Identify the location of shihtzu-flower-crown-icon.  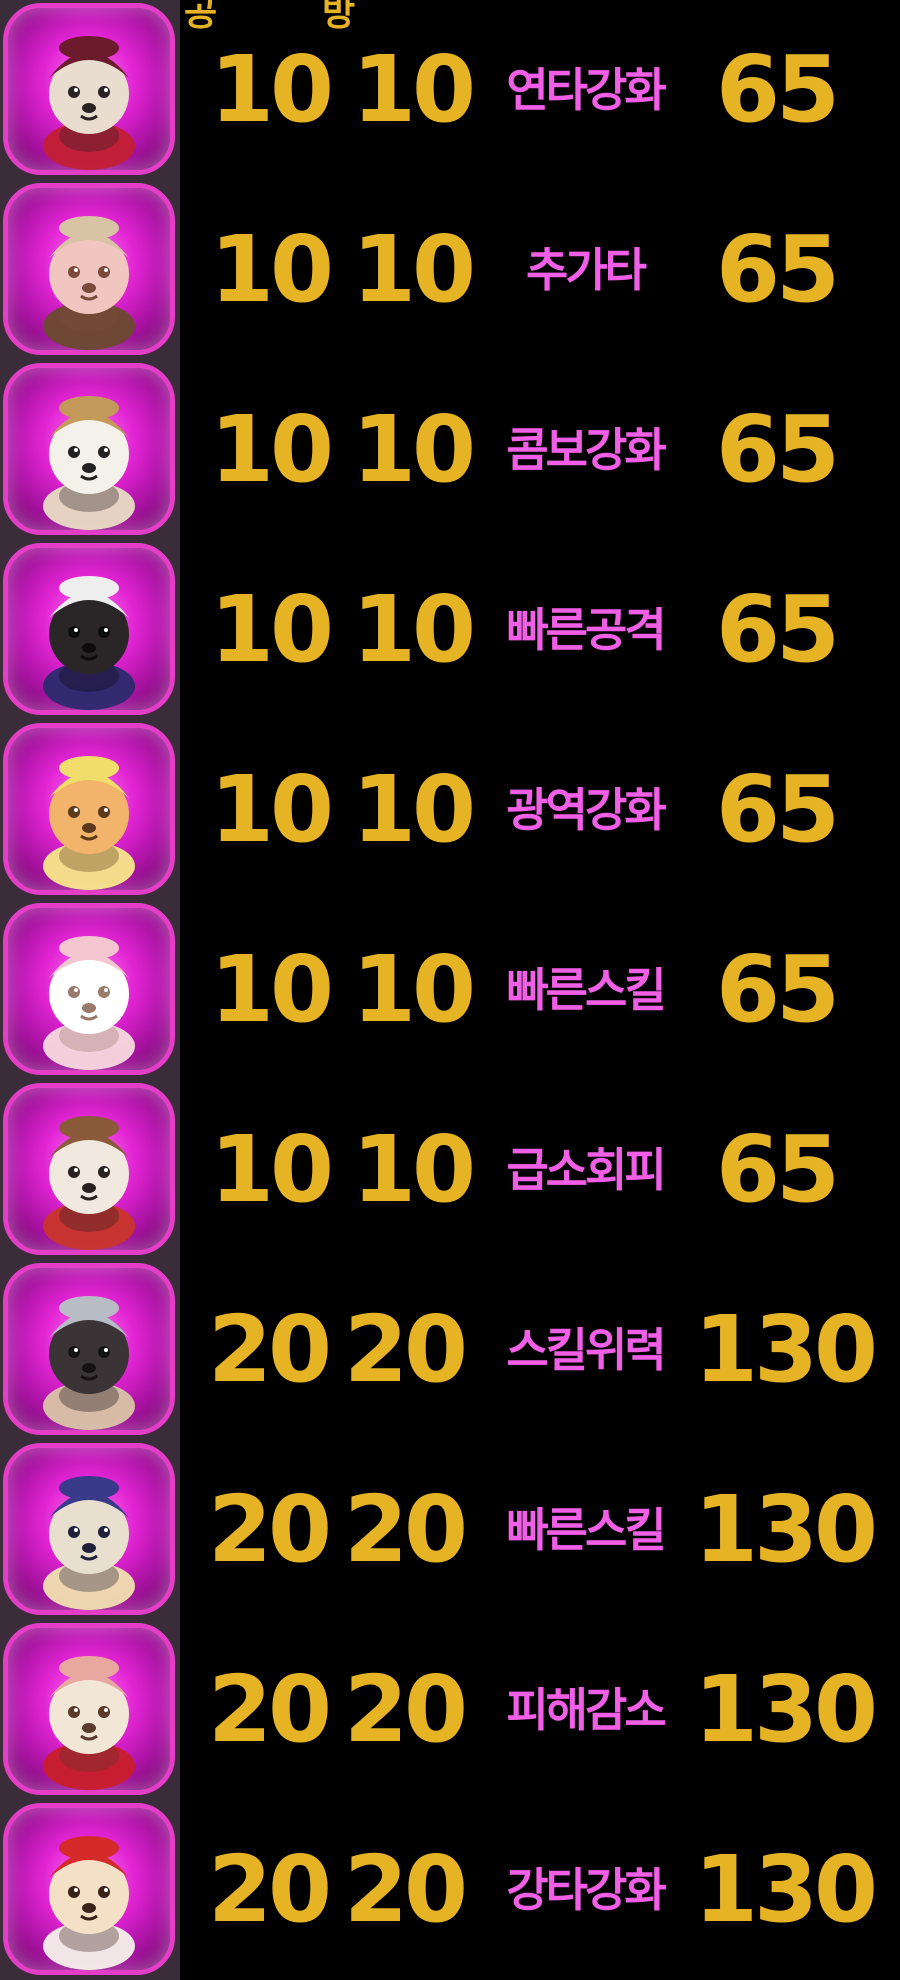
(89, 1709).